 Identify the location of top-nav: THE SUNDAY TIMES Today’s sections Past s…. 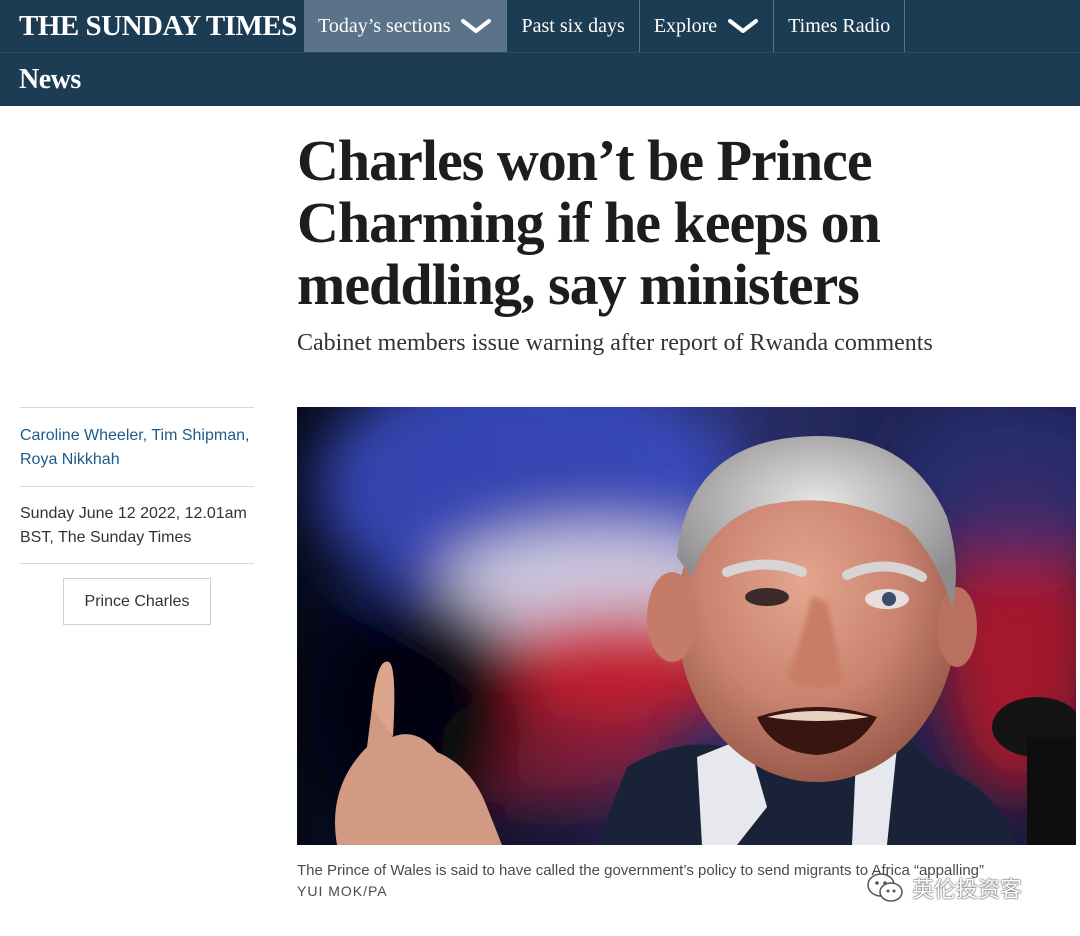
(540, 26).